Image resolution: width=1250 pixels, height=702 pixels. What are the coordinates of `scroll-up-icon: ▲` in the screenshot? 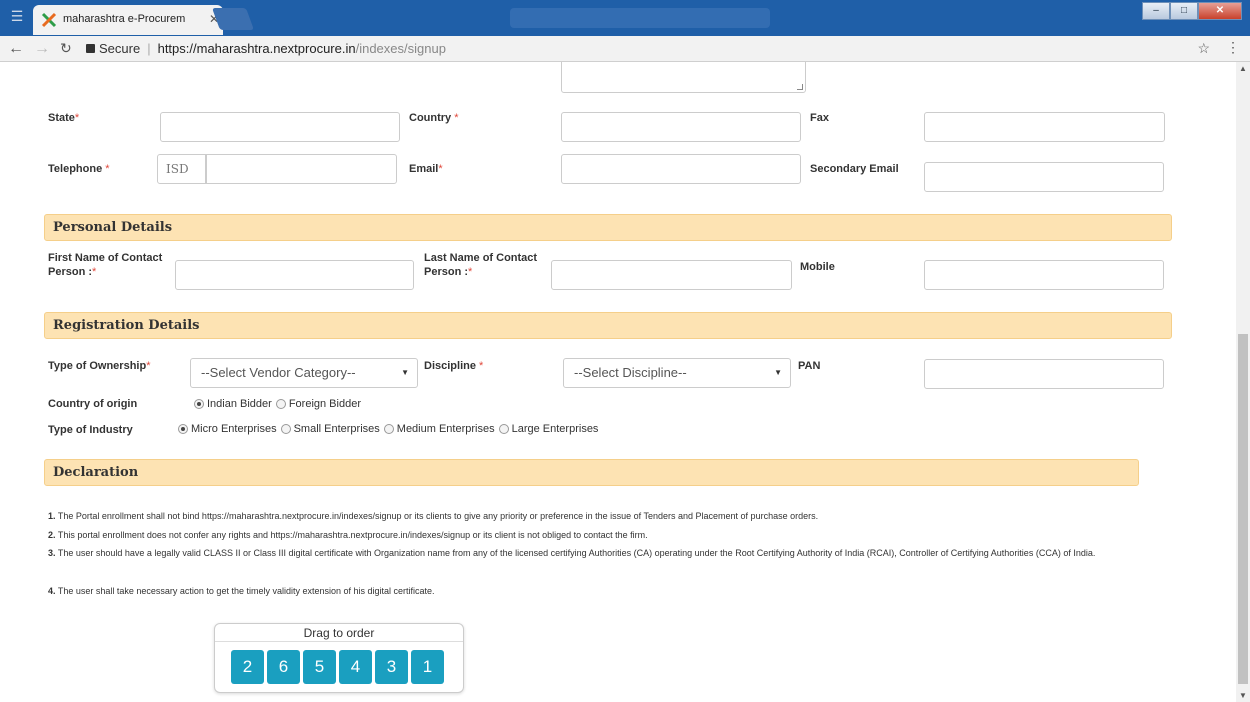 It's located at (1243, 68).